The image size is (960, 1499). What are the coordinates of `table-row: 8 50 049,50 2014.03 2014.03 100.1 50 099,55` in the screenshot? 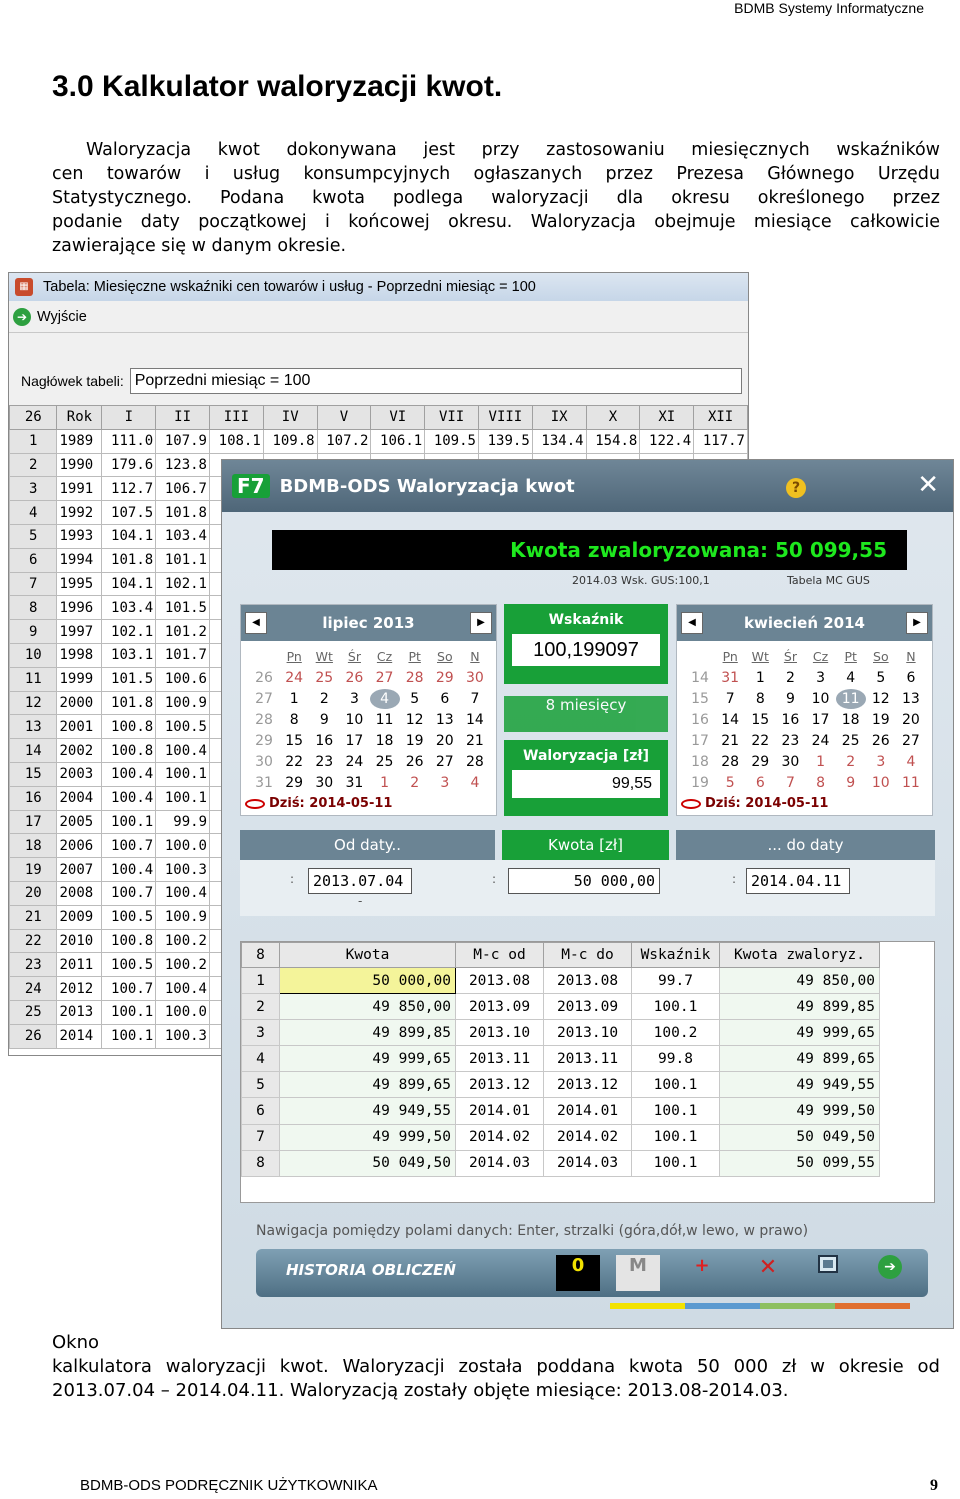 It's located at (560, 1163).